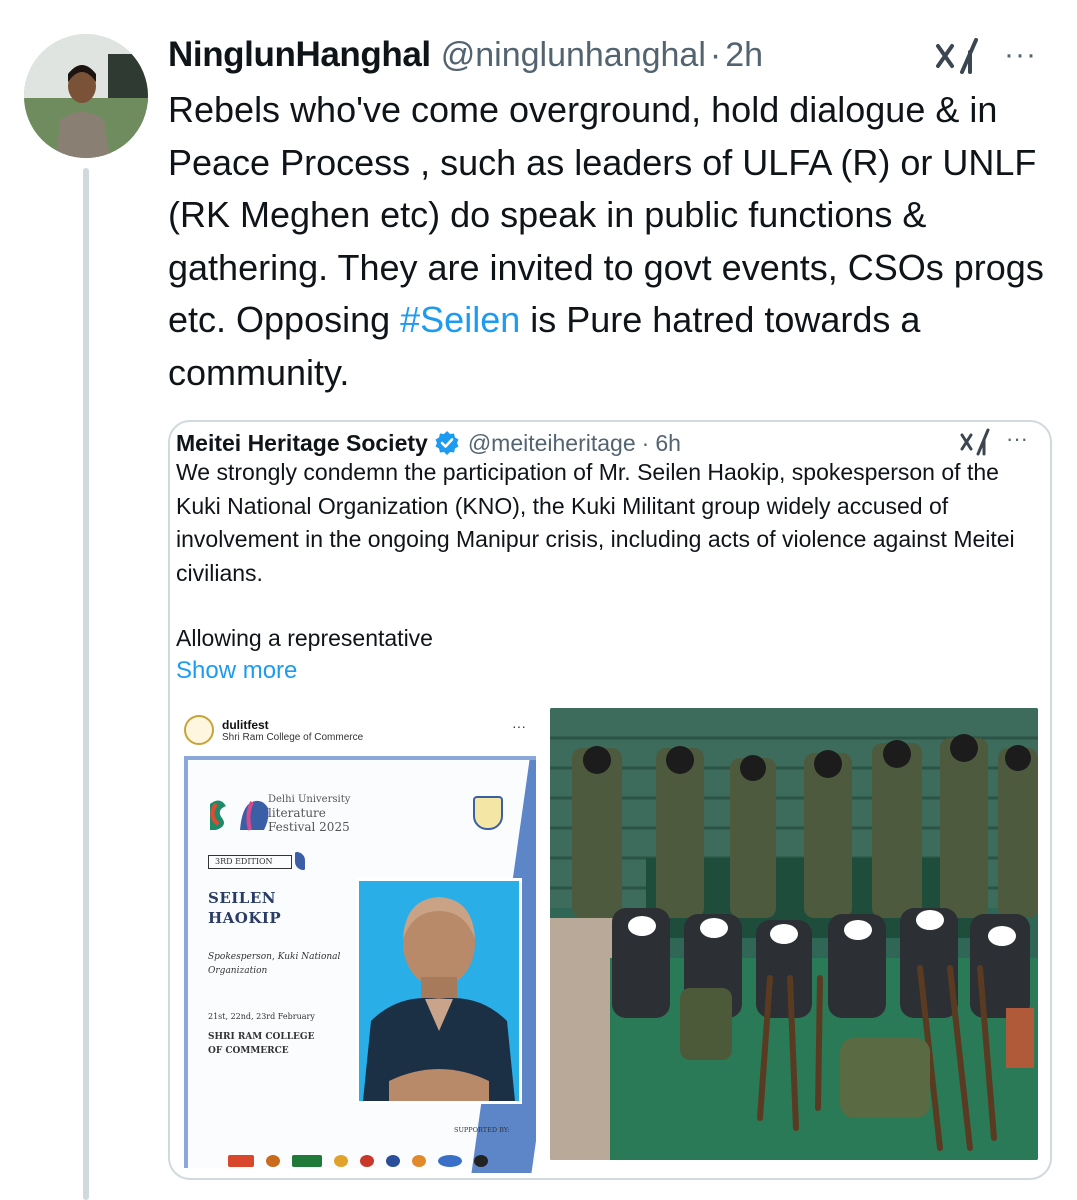 The width and height of the screenshot is (1077, 1200). I want to click on venue-line1: SHRI RAM COLLEGE, so click(261, 1037).